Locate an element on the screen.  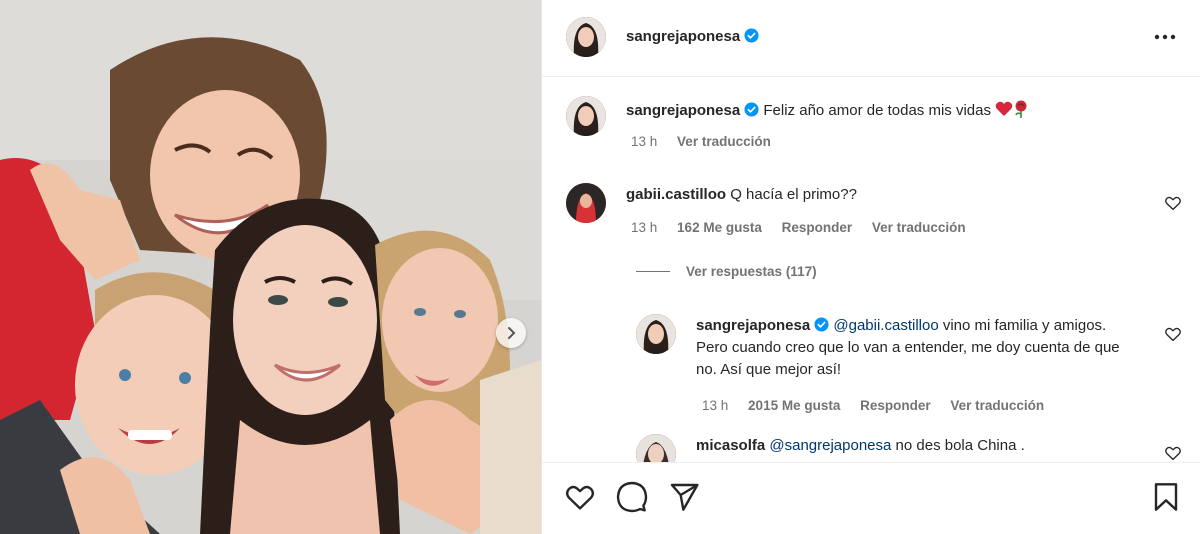
heart-icon is located at coordinates (580, 497).